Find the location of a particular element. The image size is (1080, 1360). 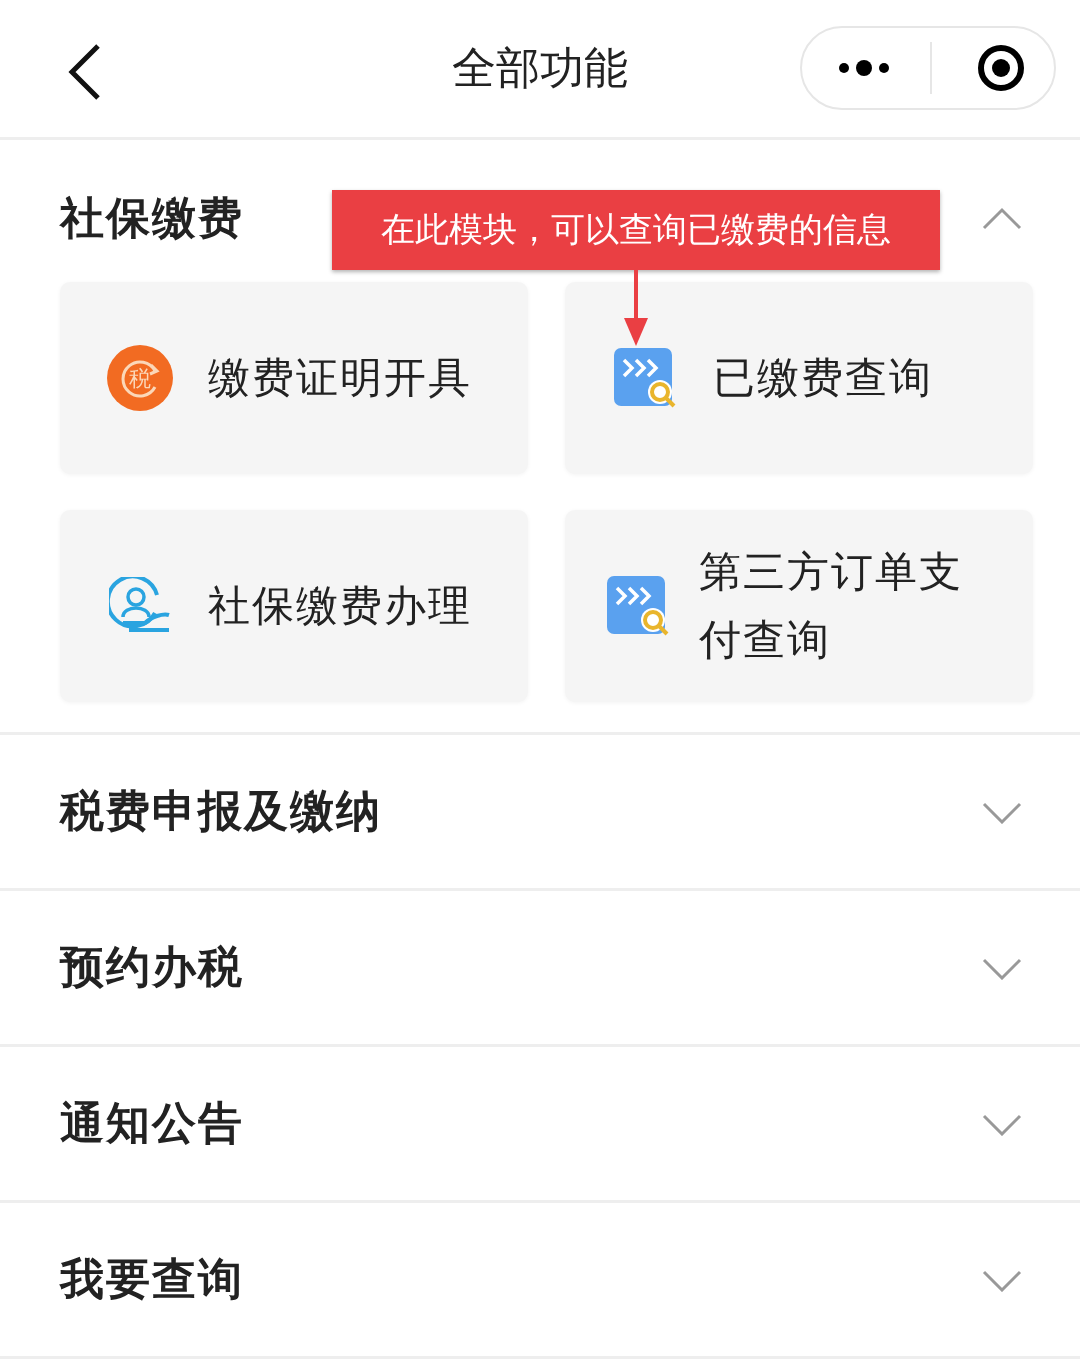

user-hand-icon is located at coordinates (140, 606).